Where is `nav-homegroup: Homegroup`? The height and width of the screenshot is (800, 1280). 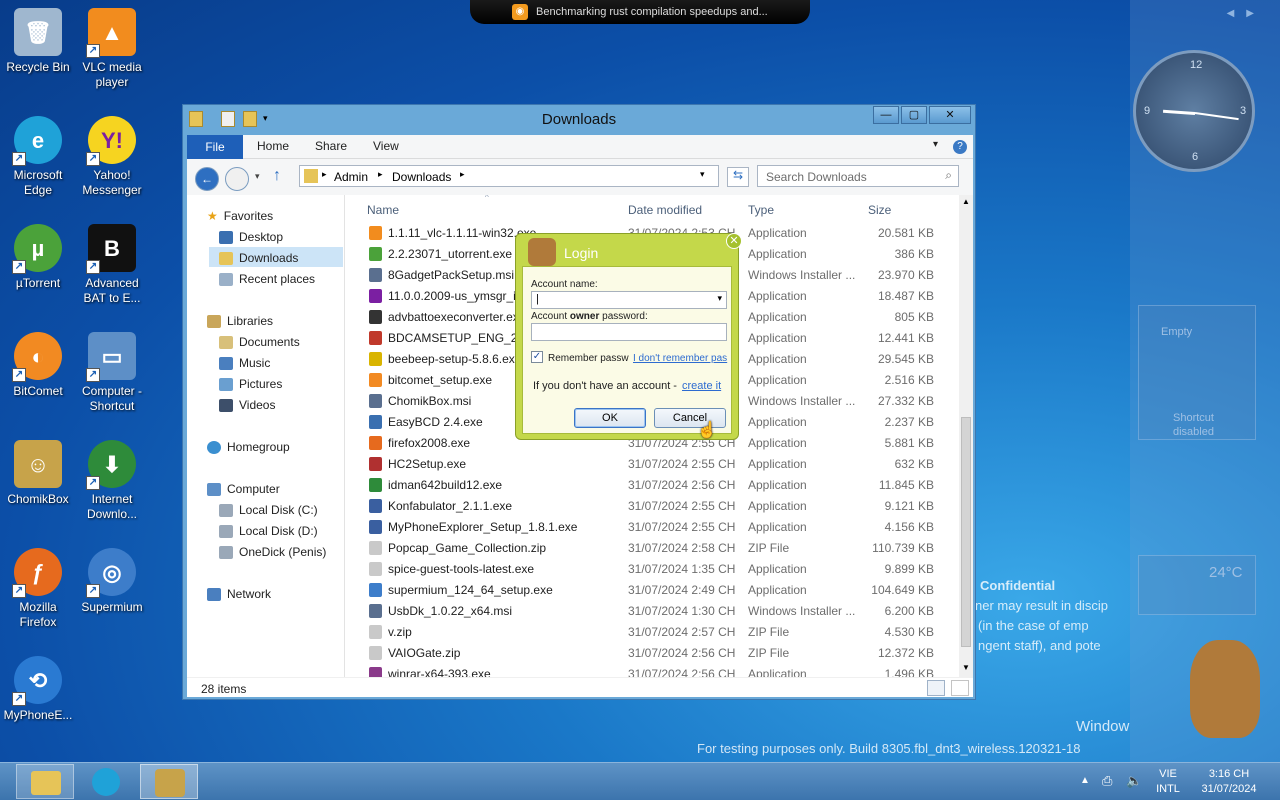
nav-homegroup: Homegroup is located at coordinates (248, 447).